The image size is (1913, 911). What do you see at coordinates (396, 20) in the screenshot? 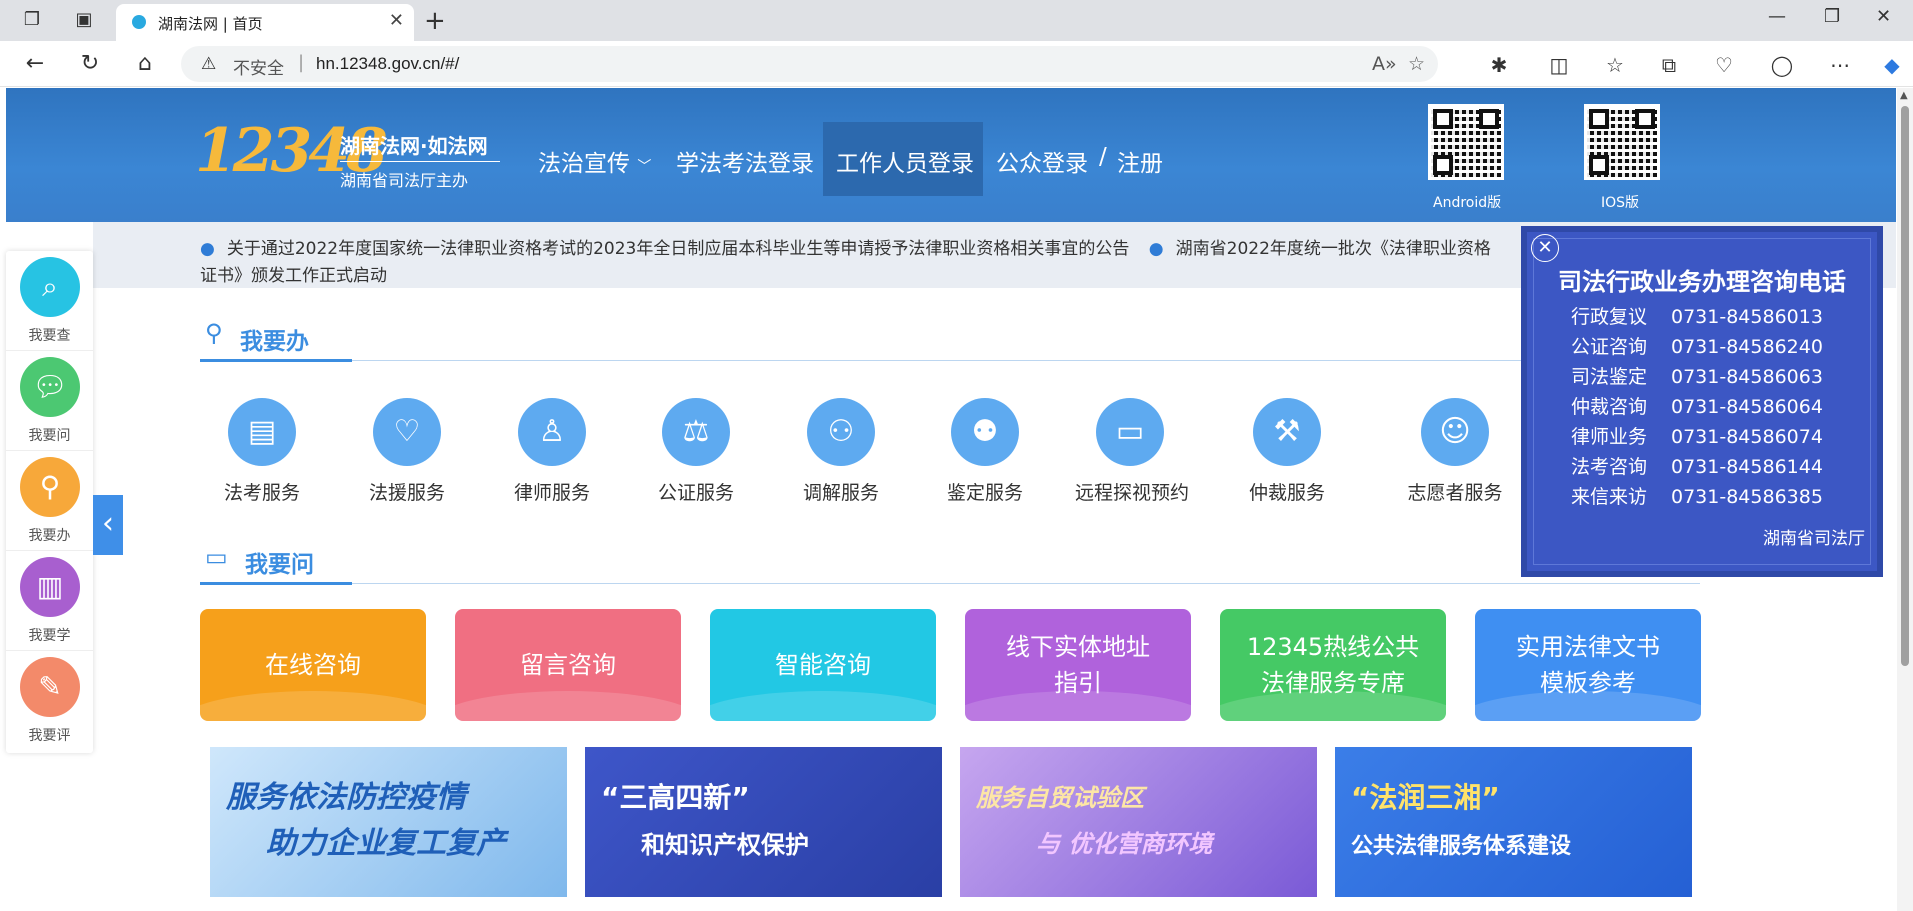
I see `tab-close-icon: ✕` at bounding box center [396, 20].